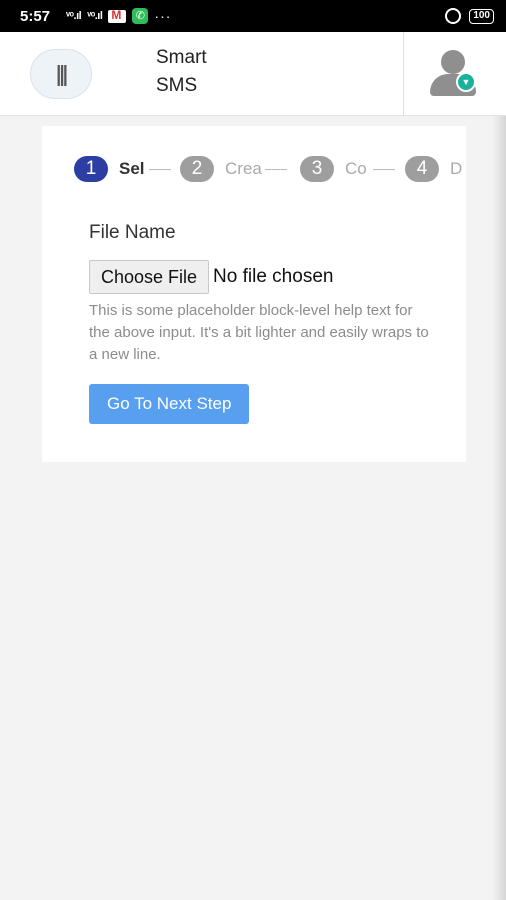  Describe the element at coordinates (149, 277) in the screenshot. I see `choose-file-button: Choose File` at that location.